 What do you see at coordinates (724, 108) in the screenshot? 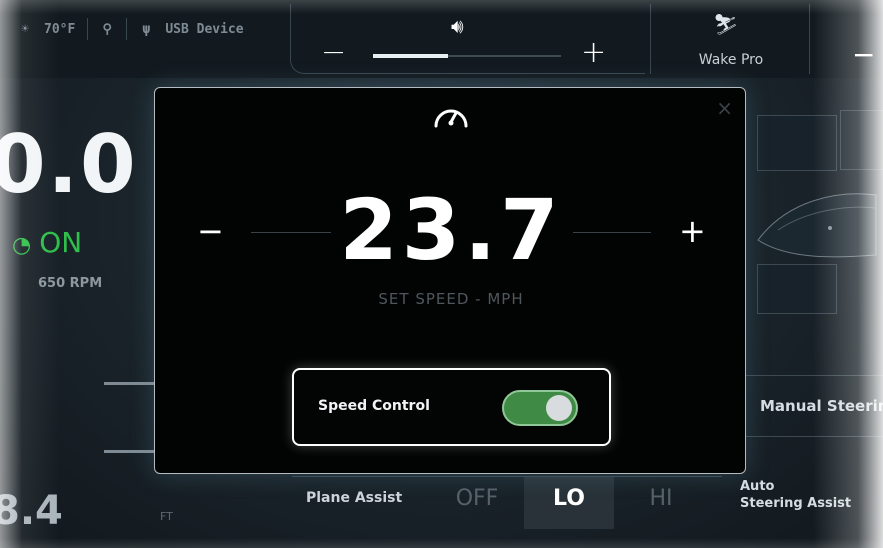
I see `close-icon: ×` at bounding box center [724, 108].